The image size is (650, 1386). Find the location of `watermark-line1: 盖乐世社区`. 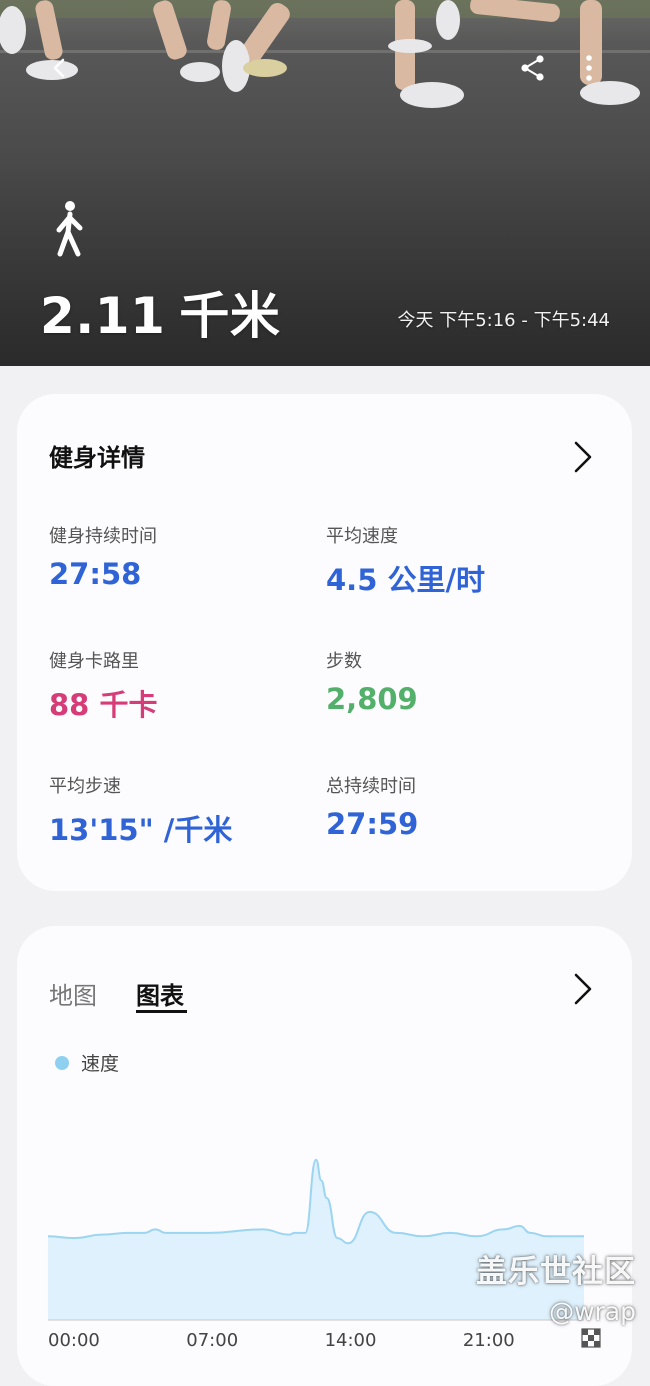

watermark-line1: 盖乐世社区 is located at coordinates (556, 1272).